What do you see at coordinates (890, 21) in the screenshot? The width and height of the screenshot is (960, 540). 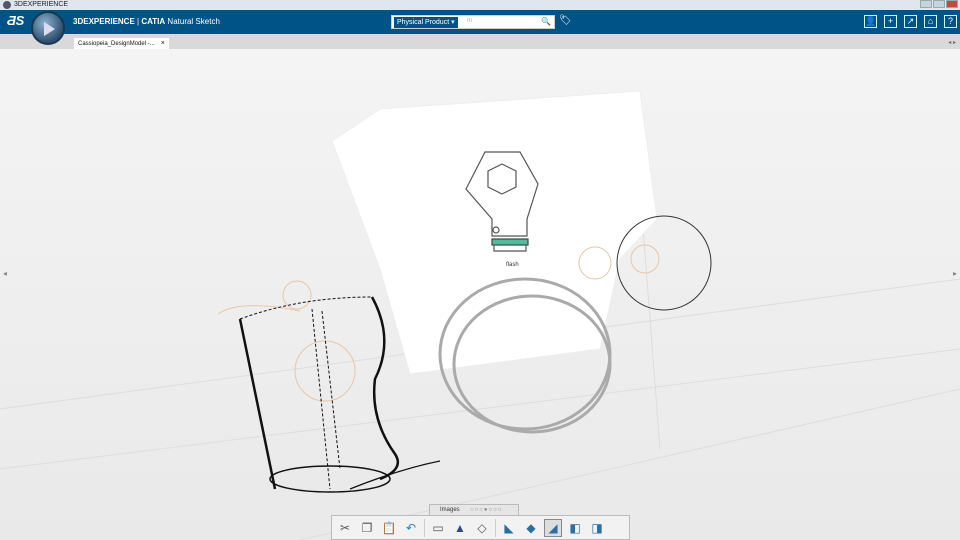 I see `plus-icon: +` at bounding box center [890, 21].